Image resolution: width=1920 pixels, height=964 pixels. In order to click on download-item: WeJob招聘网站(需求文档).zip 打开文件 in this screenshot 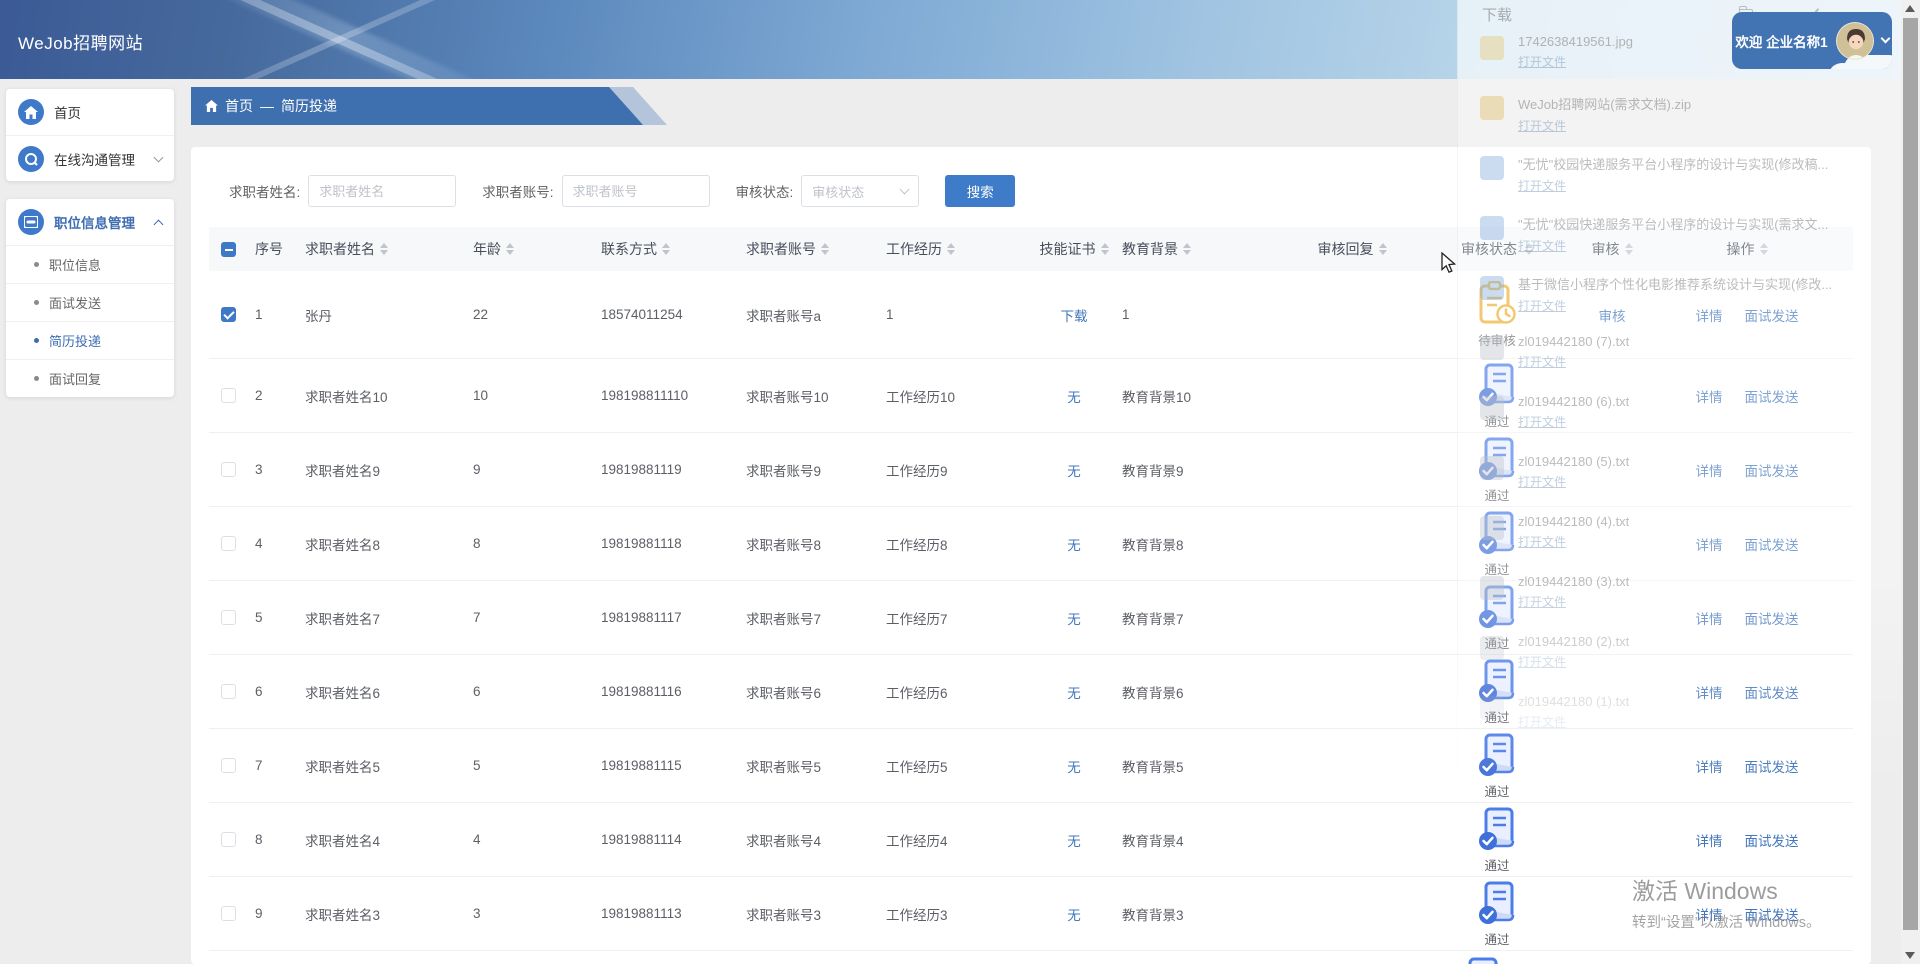, I will do `click(1680, 116)`.